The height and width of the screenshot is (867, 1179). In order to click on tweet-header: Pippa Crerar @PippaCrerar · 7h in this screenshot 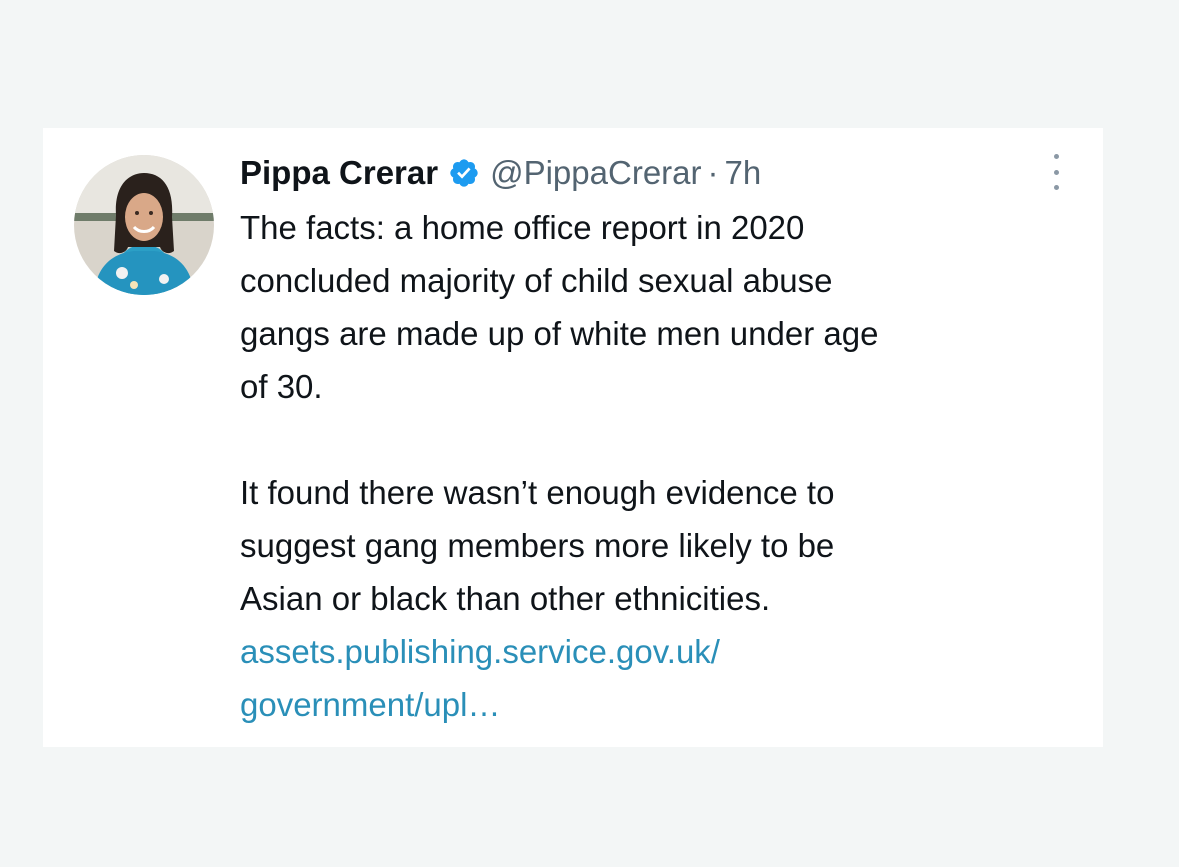, I will do `click(650, 173)`.